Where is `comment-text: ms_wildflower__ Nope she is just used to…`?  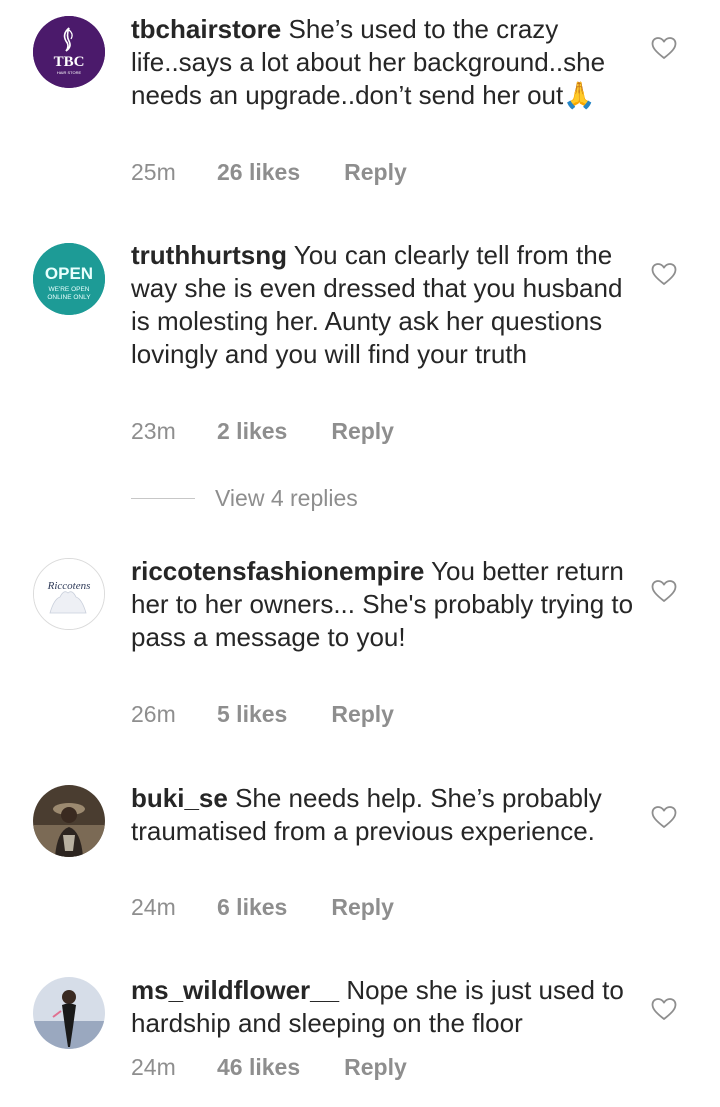 comment-text: ms_wildflower__ Nope she is just used to… is located at coordinates (383, 1007).